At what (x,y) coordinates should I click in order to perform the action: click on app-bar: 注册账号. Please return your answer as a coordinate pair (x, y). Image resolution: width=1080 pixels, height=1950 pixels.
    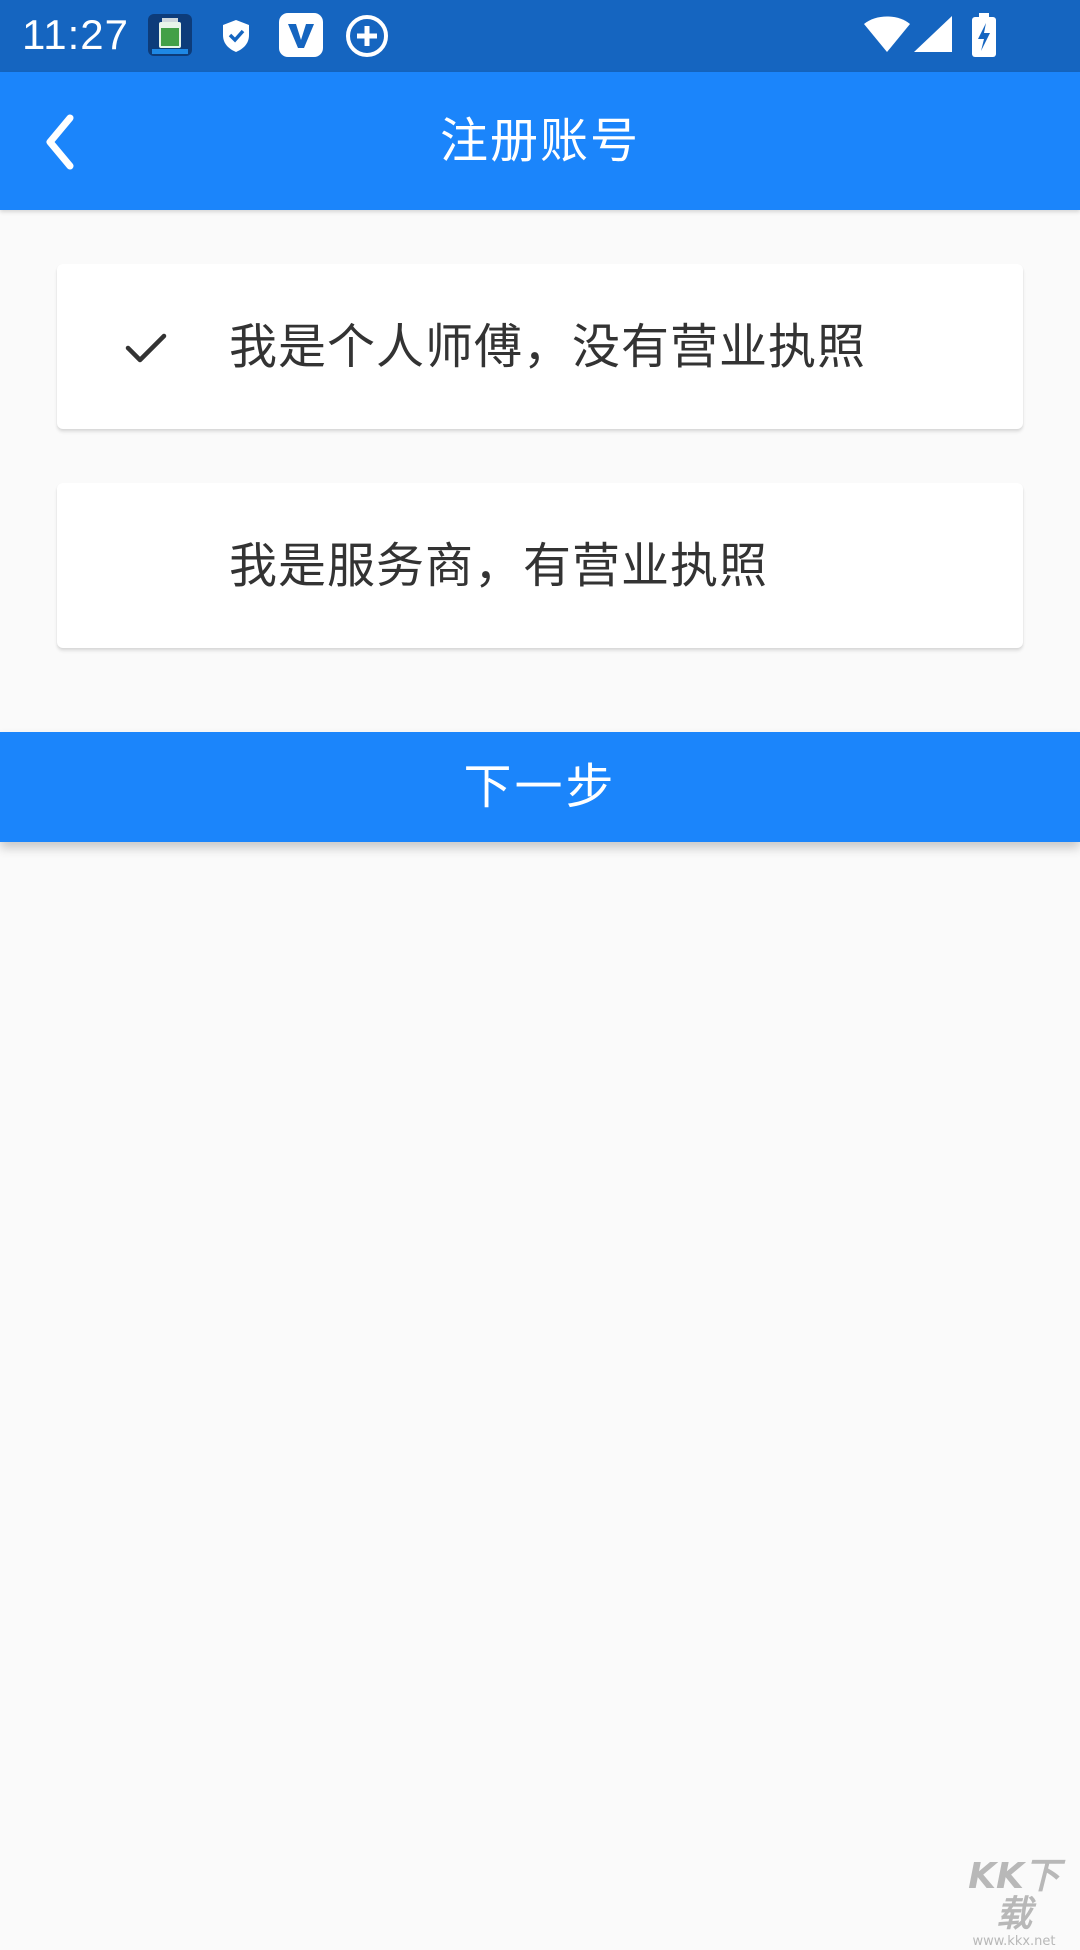
    Looking at the image, I should click on (540, 141).